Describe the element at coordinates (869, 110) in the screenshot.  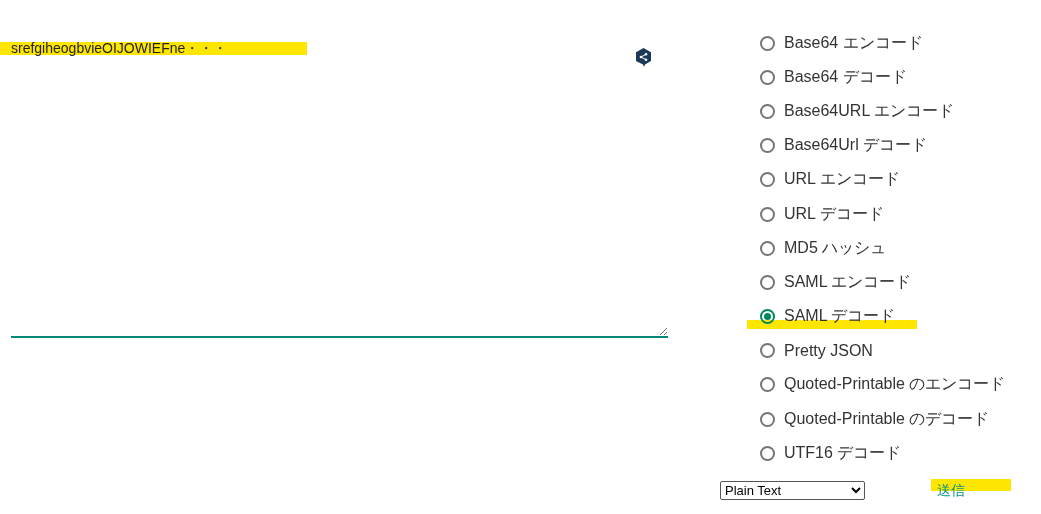
I see `option-label: Base64URL エンコード` at that location.